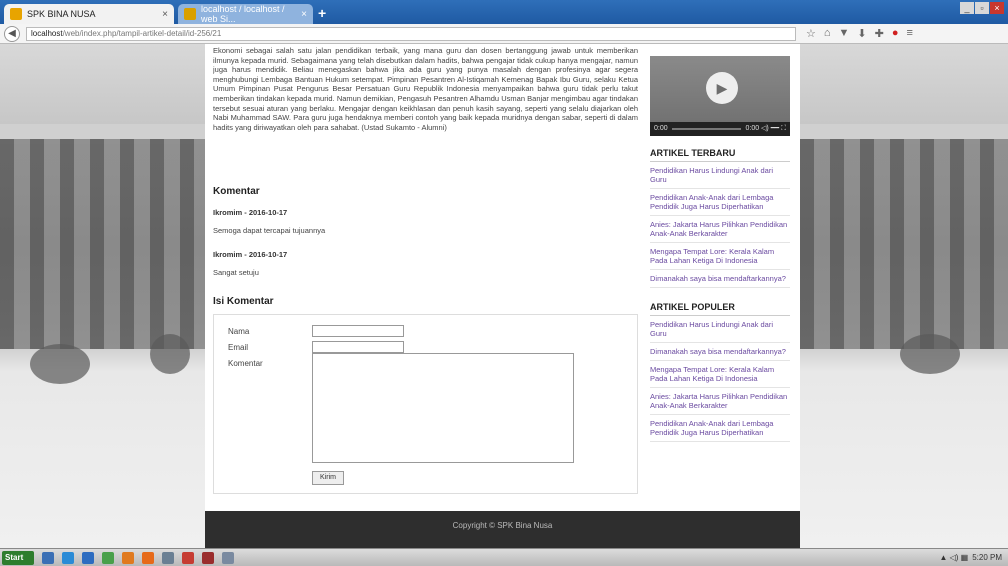 The image size is (1008, 566). I want to click on video-progress-bar, so click(706, 129).